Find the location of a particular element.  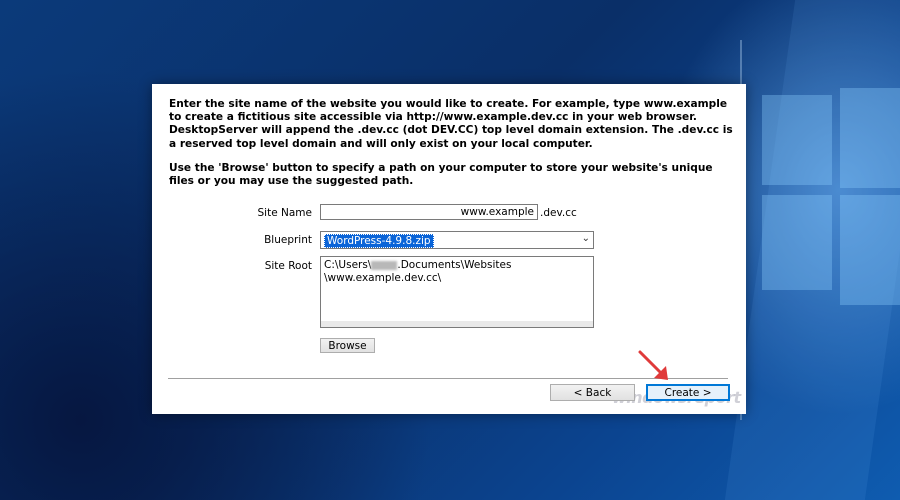

back-button: < Back is located at coordinates (592, 392).